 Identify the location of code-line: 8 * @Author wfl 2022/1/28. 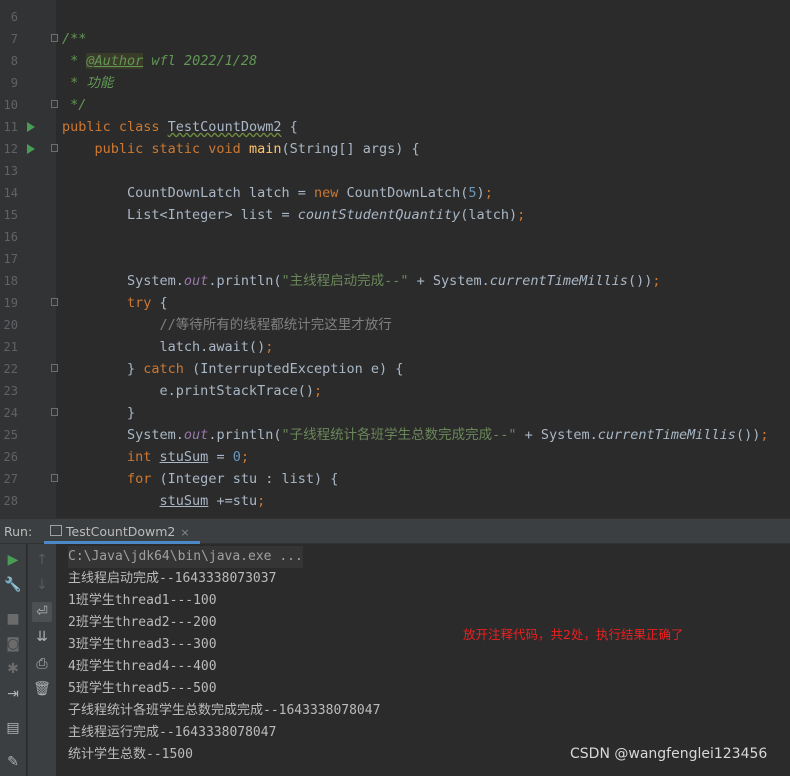
(395, 61).